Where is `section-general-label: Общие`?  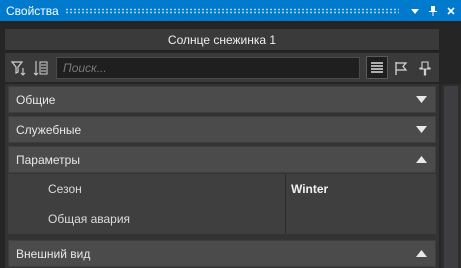
section-general-label: Общие is located at coordinates (36, 99).